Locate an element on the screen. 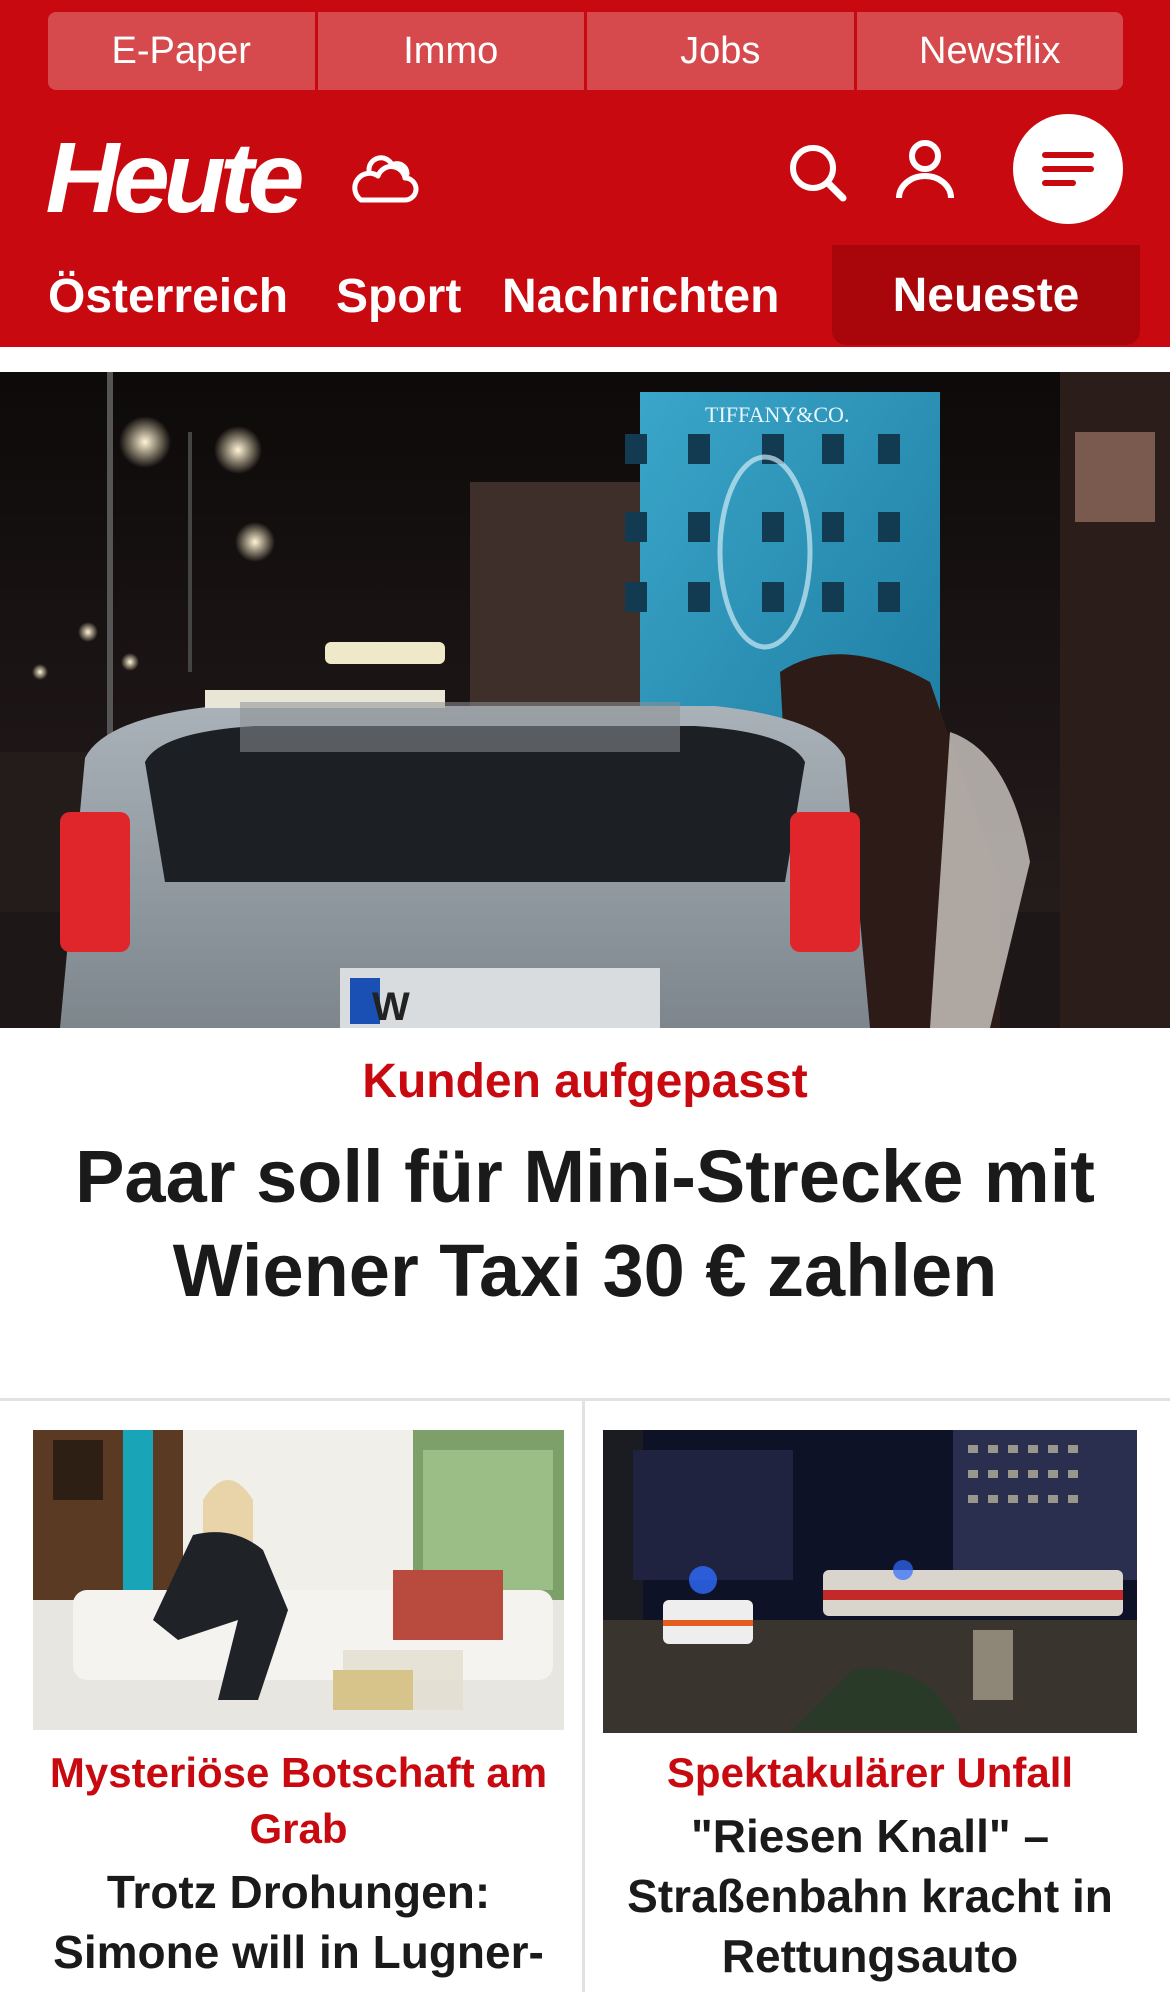 This screenshot has width=1170, height=1992. top-link-newsflix: Newsflix is located at coordinates (989, 51).